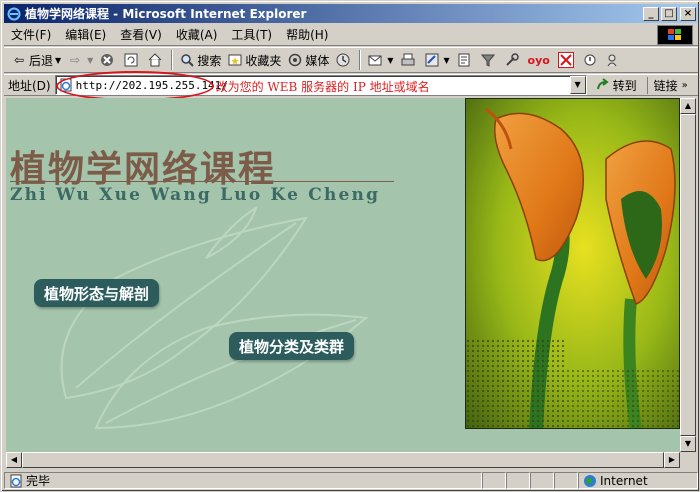 The width and height of the screenshot is (700, 492). What do you see at coordinates (85, 34) in the screenshot?
I see `menu-edit: 编辑(E)` at bounding box center [85, 34].